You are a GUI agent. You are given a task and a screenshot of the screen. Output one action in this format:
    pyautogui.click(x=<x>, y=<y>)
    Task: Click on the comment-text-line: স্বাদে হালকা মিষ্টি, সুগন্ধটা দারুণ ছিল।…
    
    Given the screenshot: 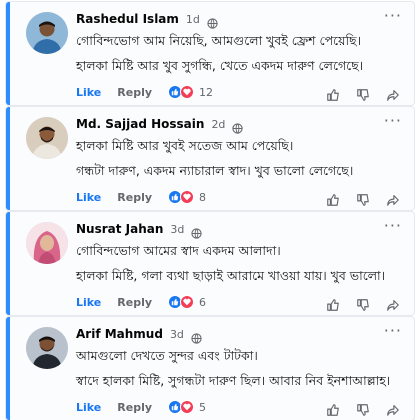 What is the action you would take?
    pyautogui.click(x=233, y=380)
    